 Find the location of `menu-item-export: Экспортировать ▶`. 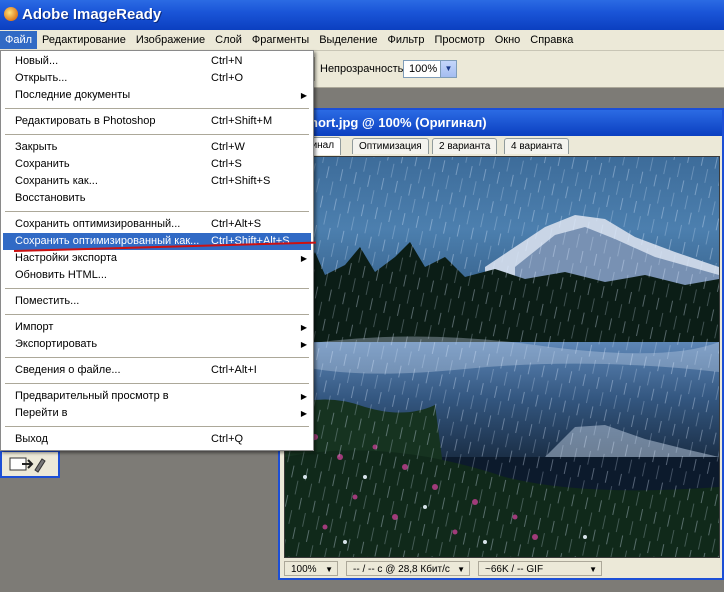

menu-item-export: Экспортировать ▶ is located at coordinates (157, 344).